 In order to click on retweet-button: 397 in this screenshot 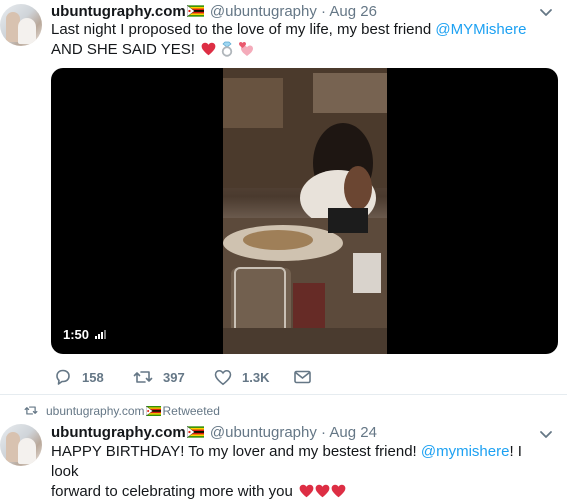, I will do `click(159, 377)`.